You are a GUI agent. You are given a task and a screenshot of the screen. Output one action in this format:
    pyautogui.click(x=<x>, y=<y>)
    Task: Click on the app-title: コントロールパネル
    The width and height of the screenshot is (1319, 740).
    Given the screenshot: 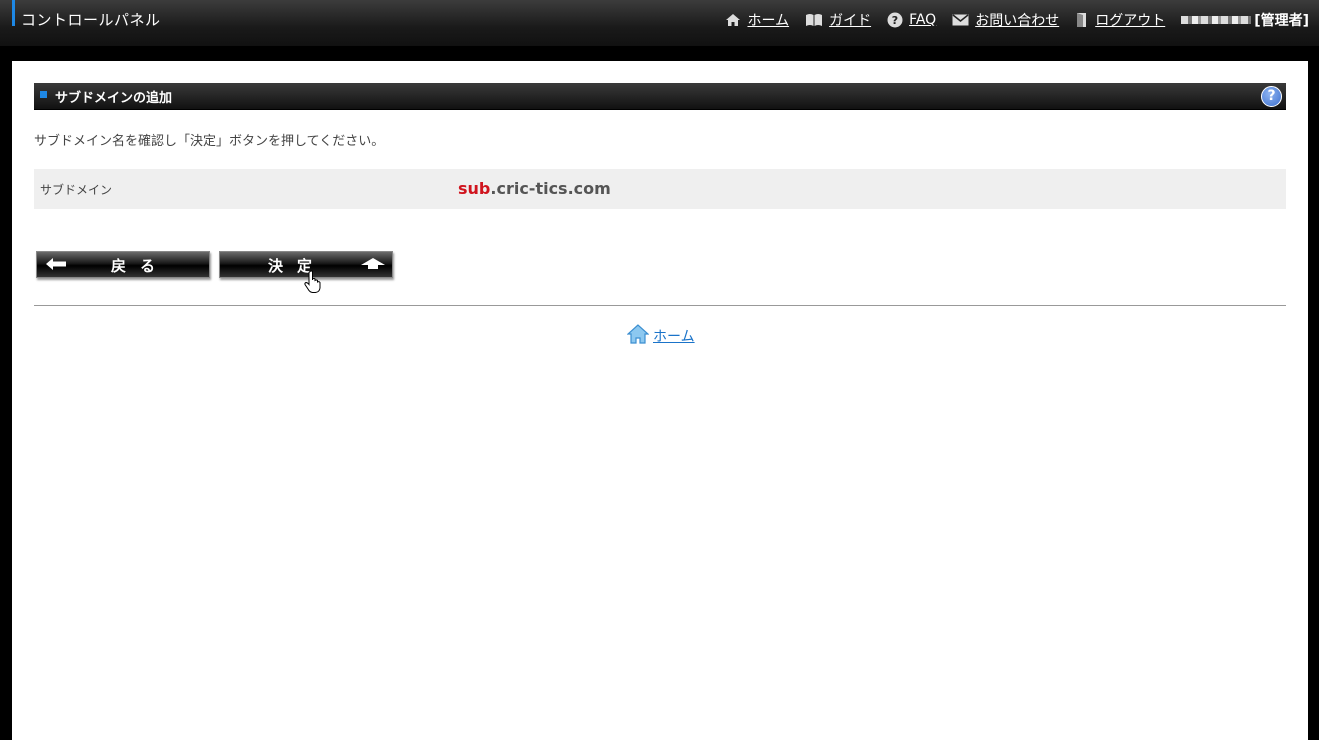 What is the action you would take?
    pyautogui.click(x=91, y=20)
    